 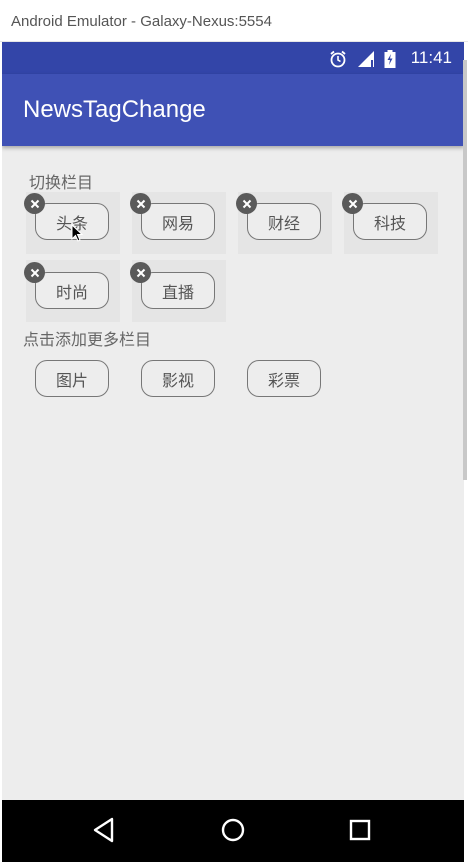 I want to click on back-icon, so click(x=104, y=832).